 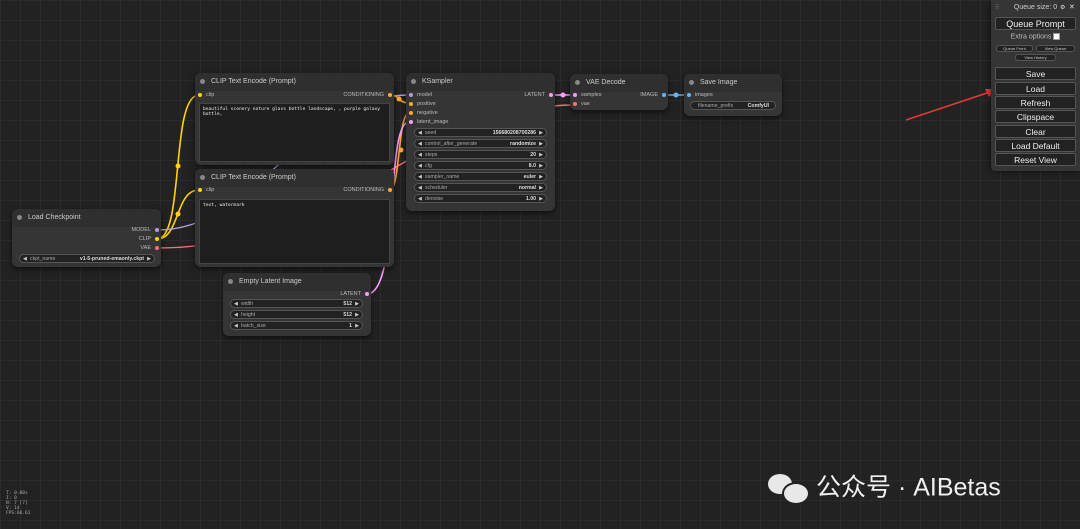 What do you see at coordinates (480, 165) in the screenshot?
I see `widget-cfg: ◀ cfg 8.0 ▶` at bounding box center [480, 165].